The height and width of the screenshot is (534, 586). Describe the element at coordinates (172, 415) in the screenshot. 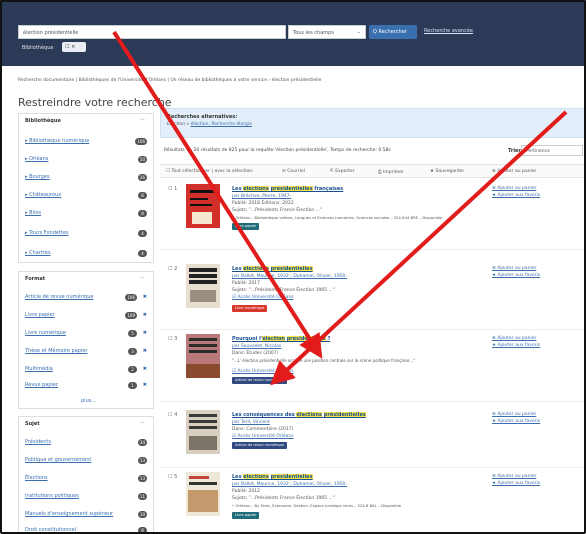

I see `result-checkbox: ☐ 4` at that location.